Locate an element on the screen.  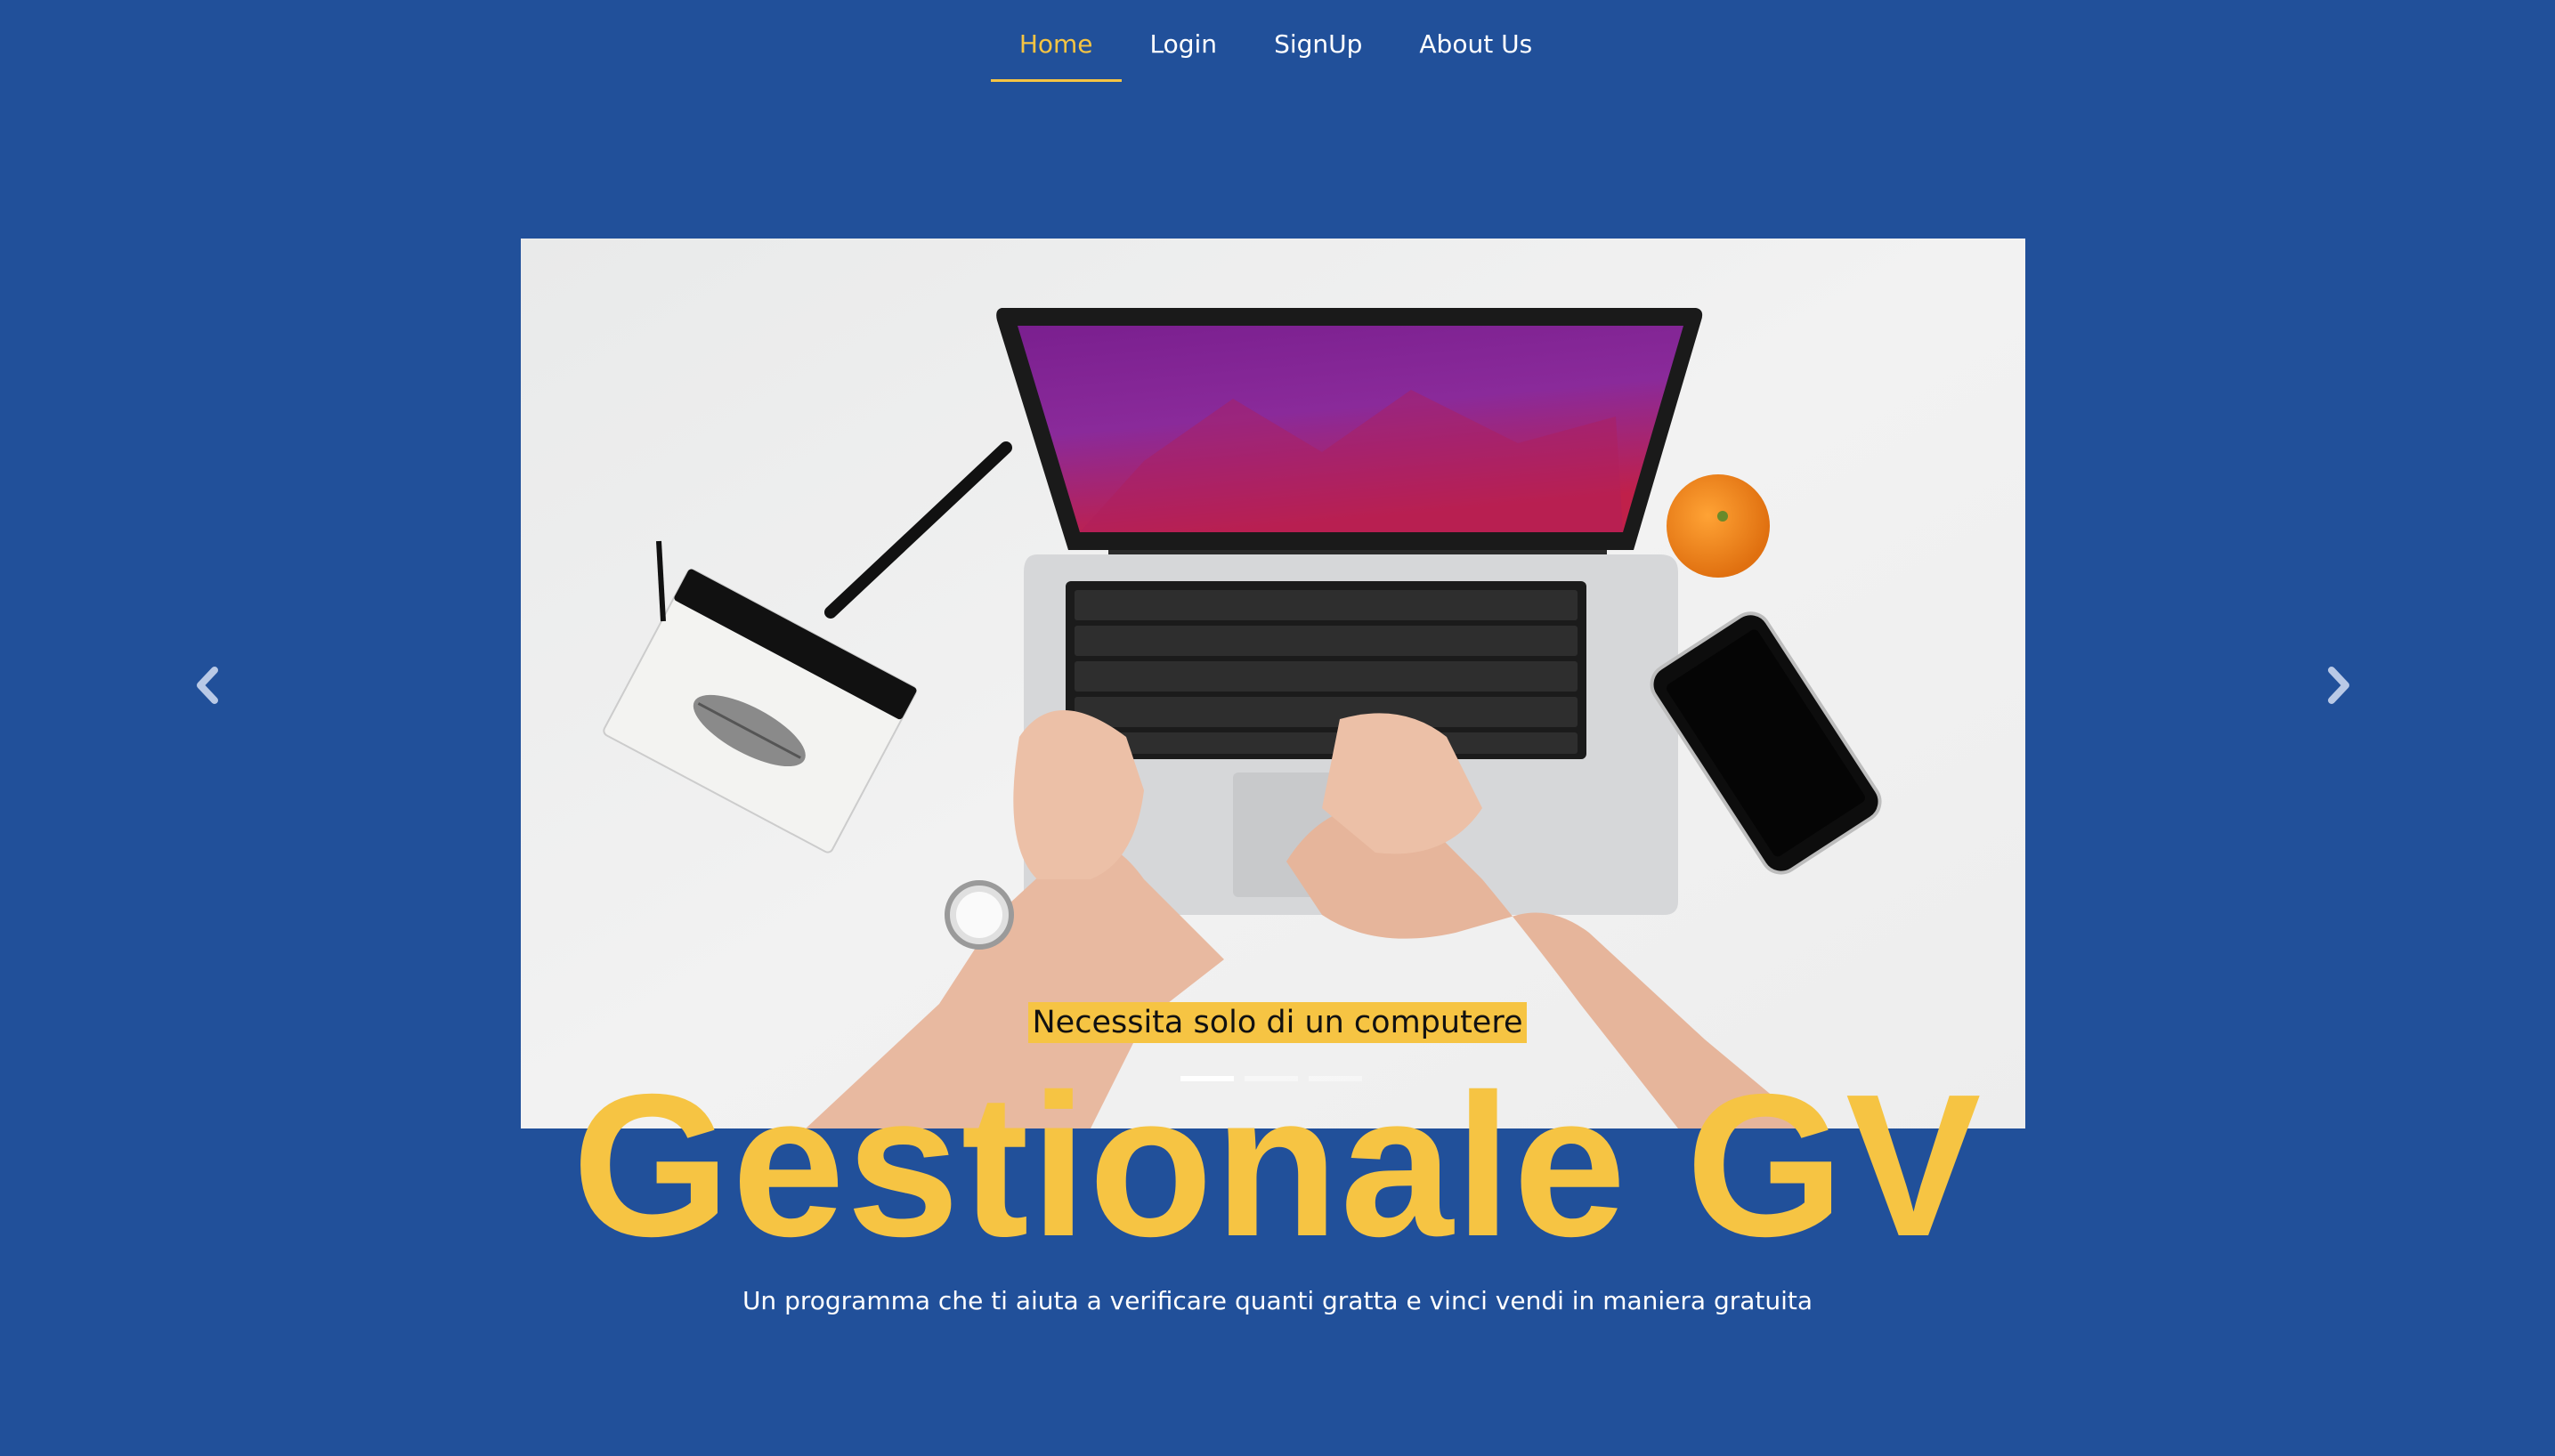
carousel-caption: Necessita solo di un computere is located at coordinates (1277, 1022).